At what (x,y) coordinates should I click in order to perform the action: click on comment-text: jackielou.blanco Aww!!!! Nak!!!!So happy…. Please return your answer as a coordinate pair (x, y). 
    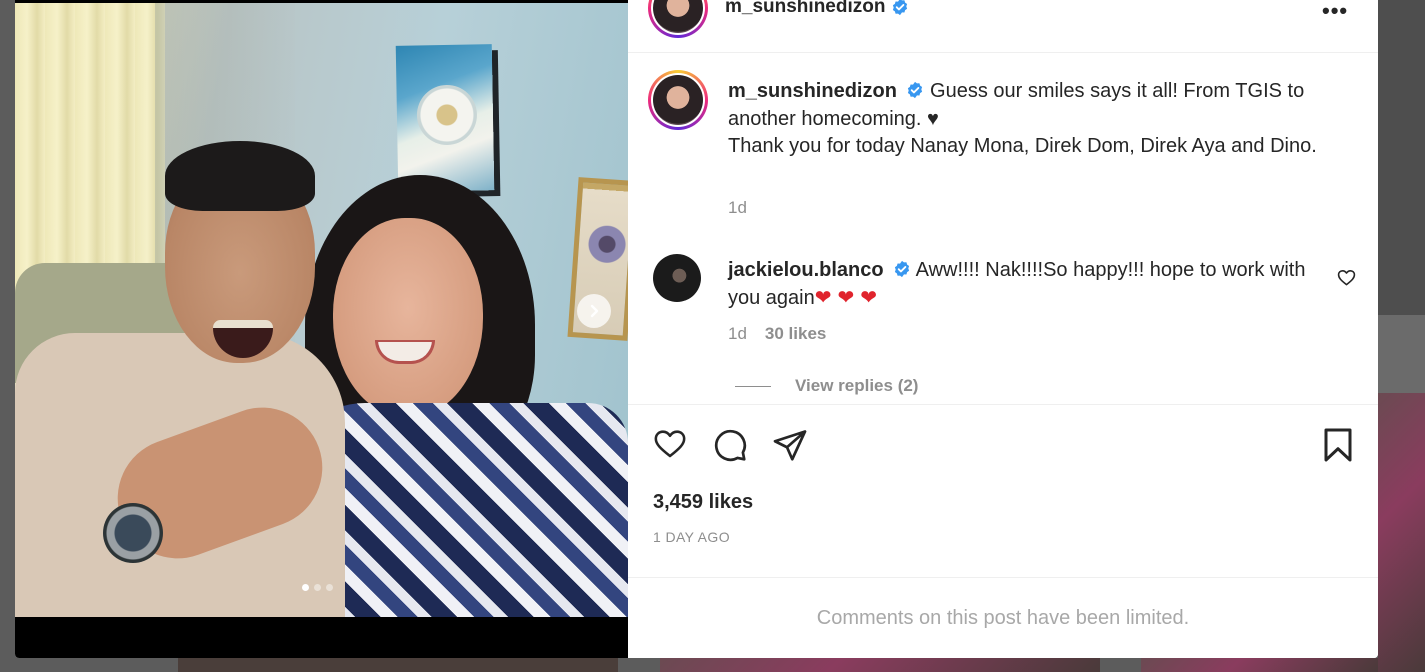
    Looking at the image, I should click on (1018, 284).